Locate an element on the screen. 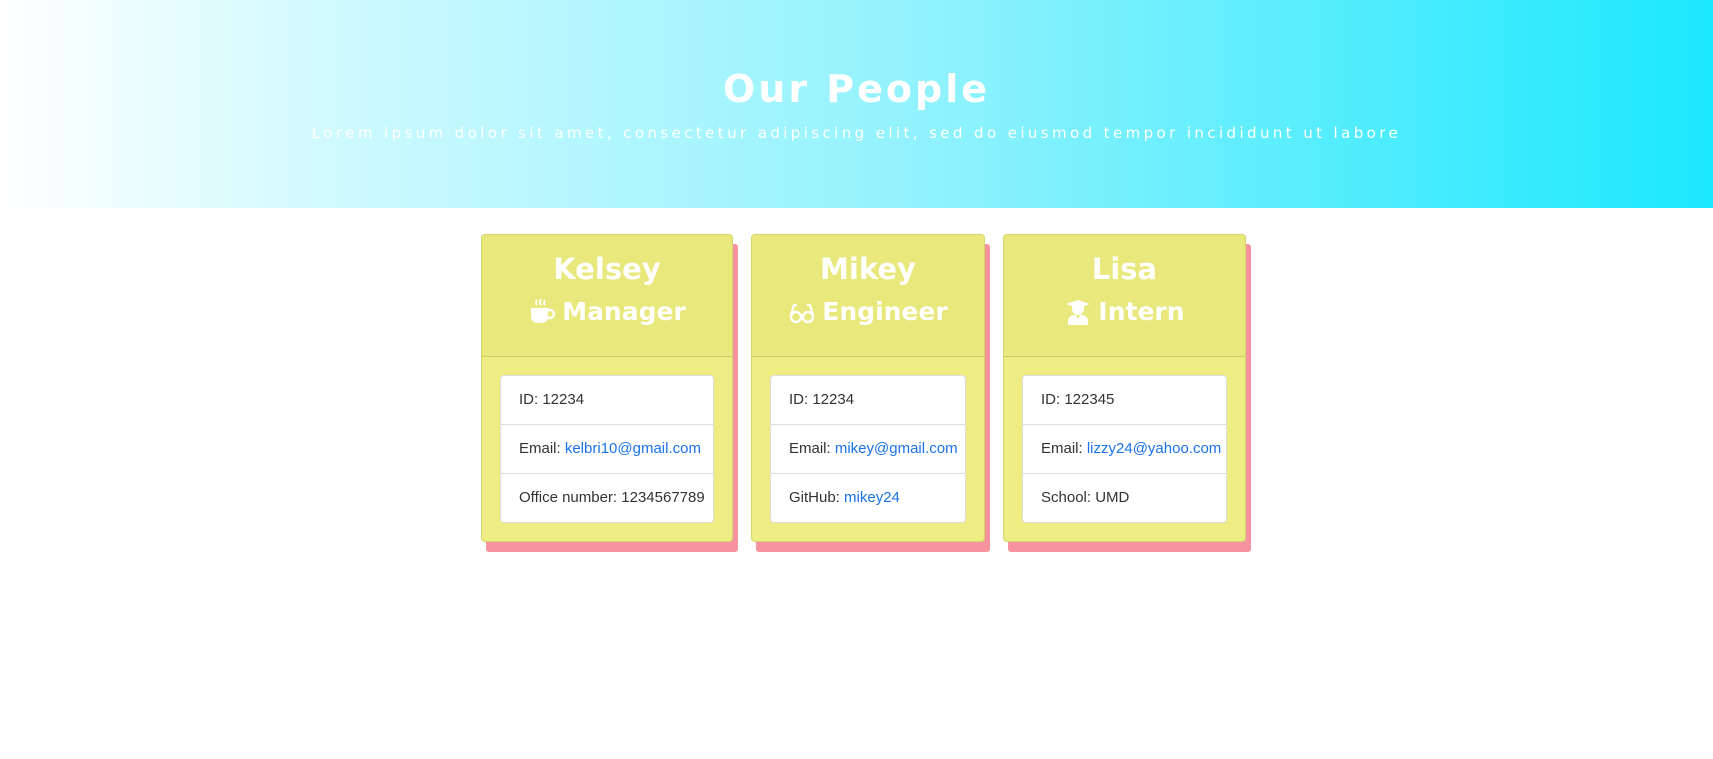  employee-role: Engineer is located at coordinates (868, 312).